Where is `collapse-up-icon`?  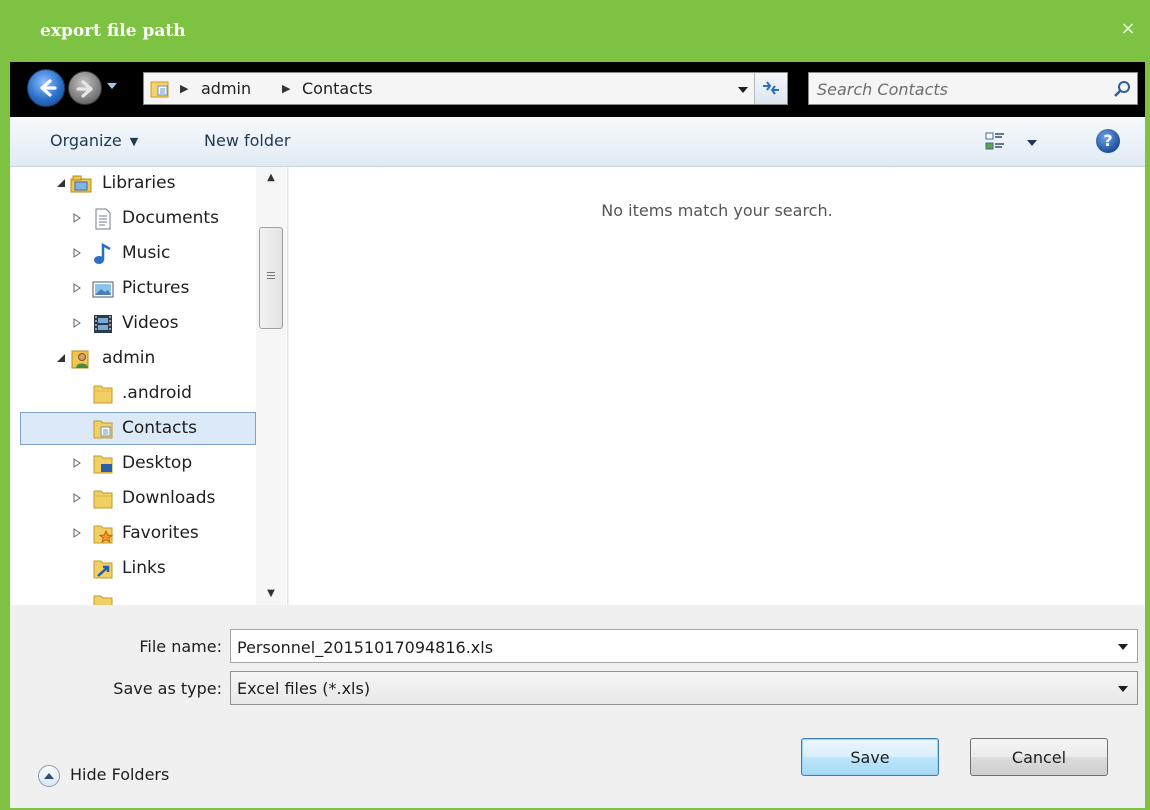
collapse-up-icon is located at coordinates (49, 776).